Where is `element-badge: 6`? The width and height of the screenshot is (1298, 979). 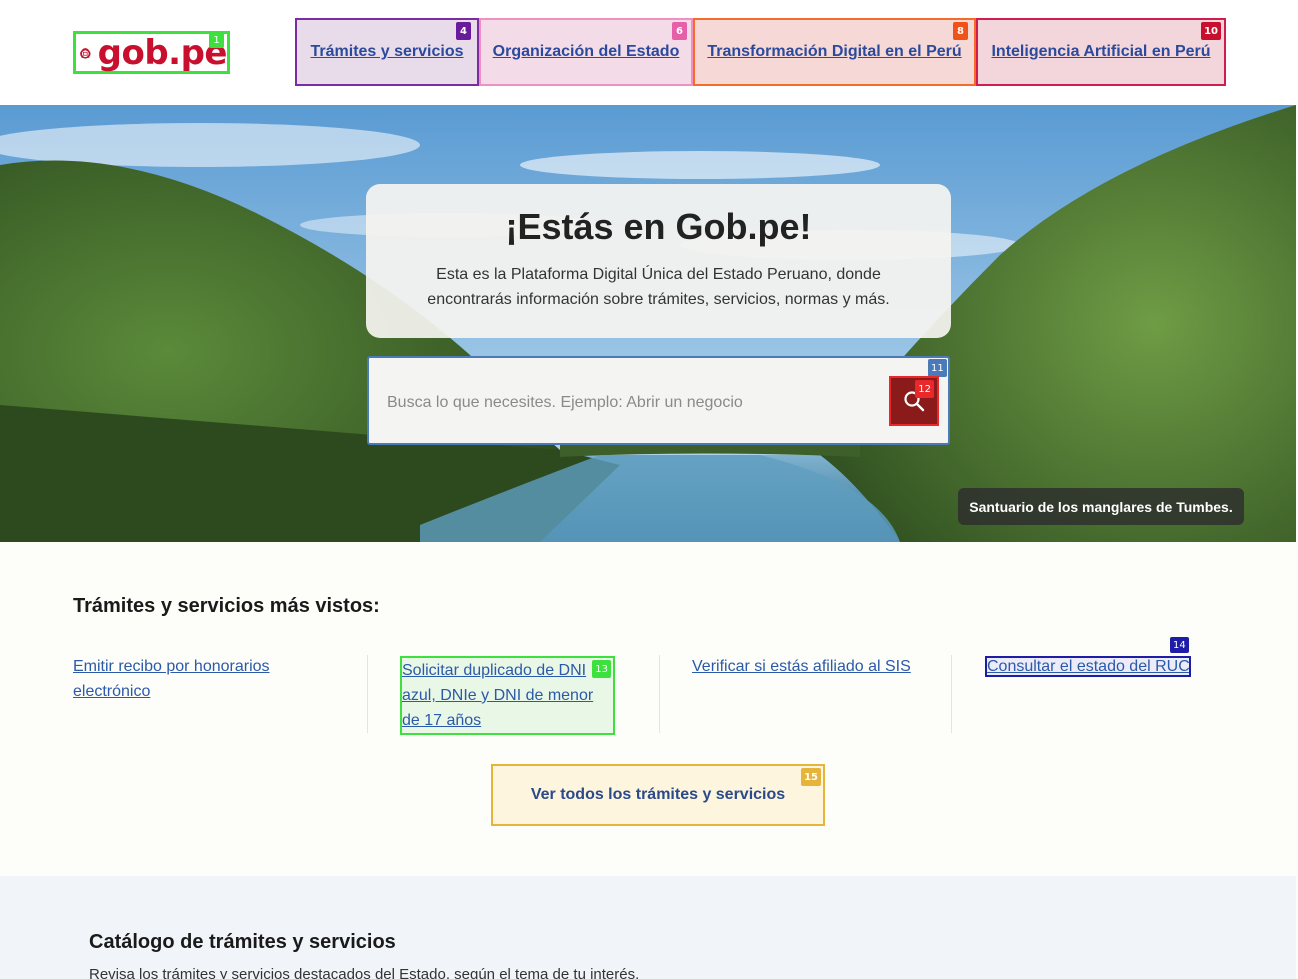
element-badge: 6 is located at coordinates (679, 31).